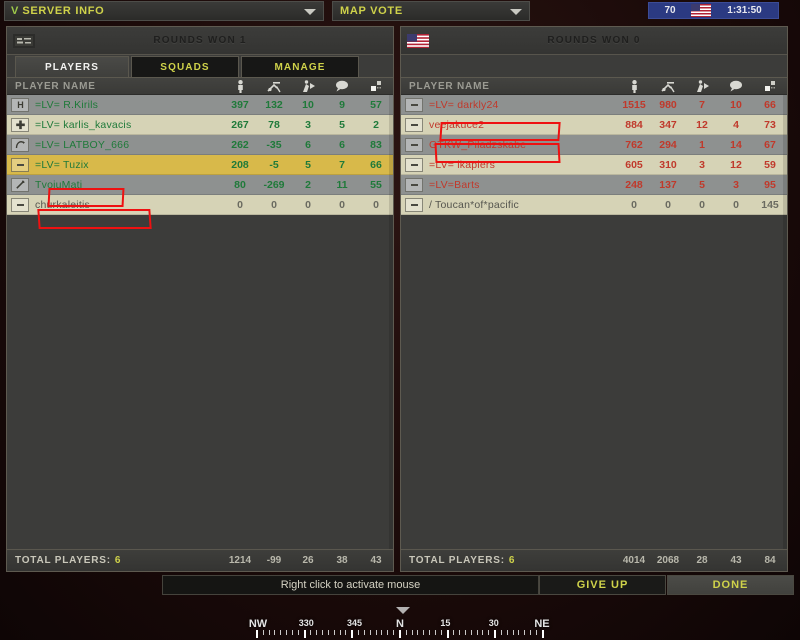 The width and height of the screenshot is (800, 640). Describe the element at coordinates (200, 125) in the screenshot. I see `table-row: =LV= karlis_kavacis 267 78 3 5 2` at that location.